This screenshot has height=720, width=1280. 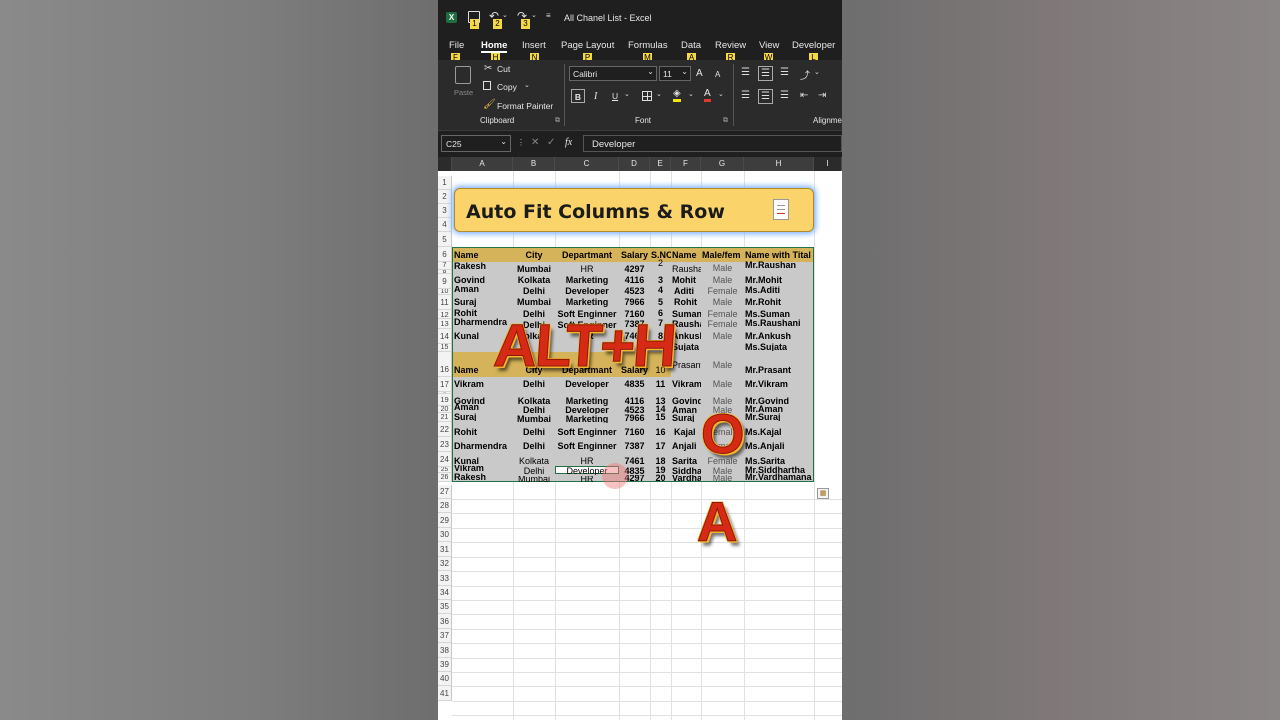 I want to click on cell-h: Mr.Rohit, so click(x=779, y=302).